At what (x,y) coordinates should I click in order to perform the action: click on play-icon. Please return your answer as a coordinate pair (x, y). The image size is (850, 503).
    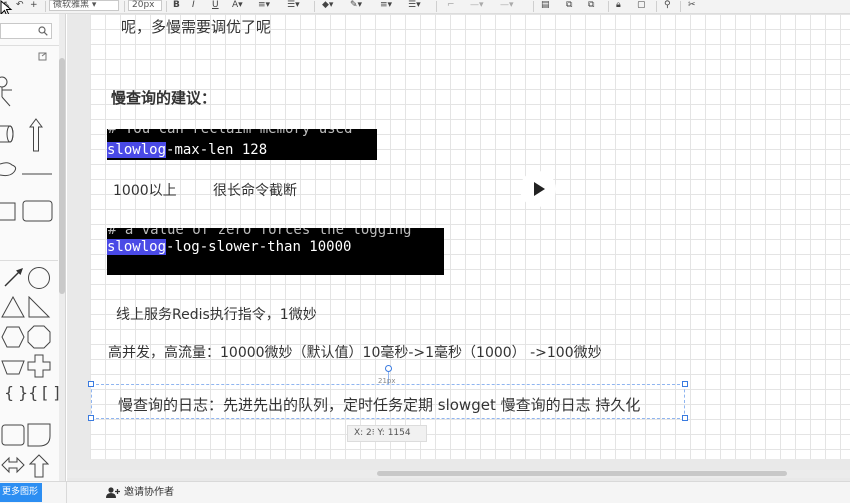
    Looking at the image, I should click on (539, 189).